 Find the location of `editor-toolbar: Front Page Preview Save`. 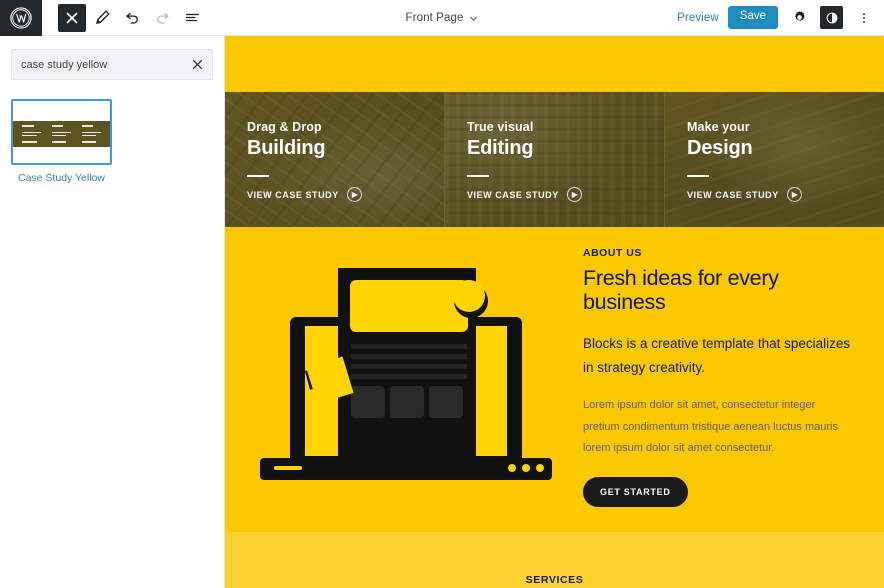

editor-toolbar: Front Page Preview Save is located at coordinates (442, 18).